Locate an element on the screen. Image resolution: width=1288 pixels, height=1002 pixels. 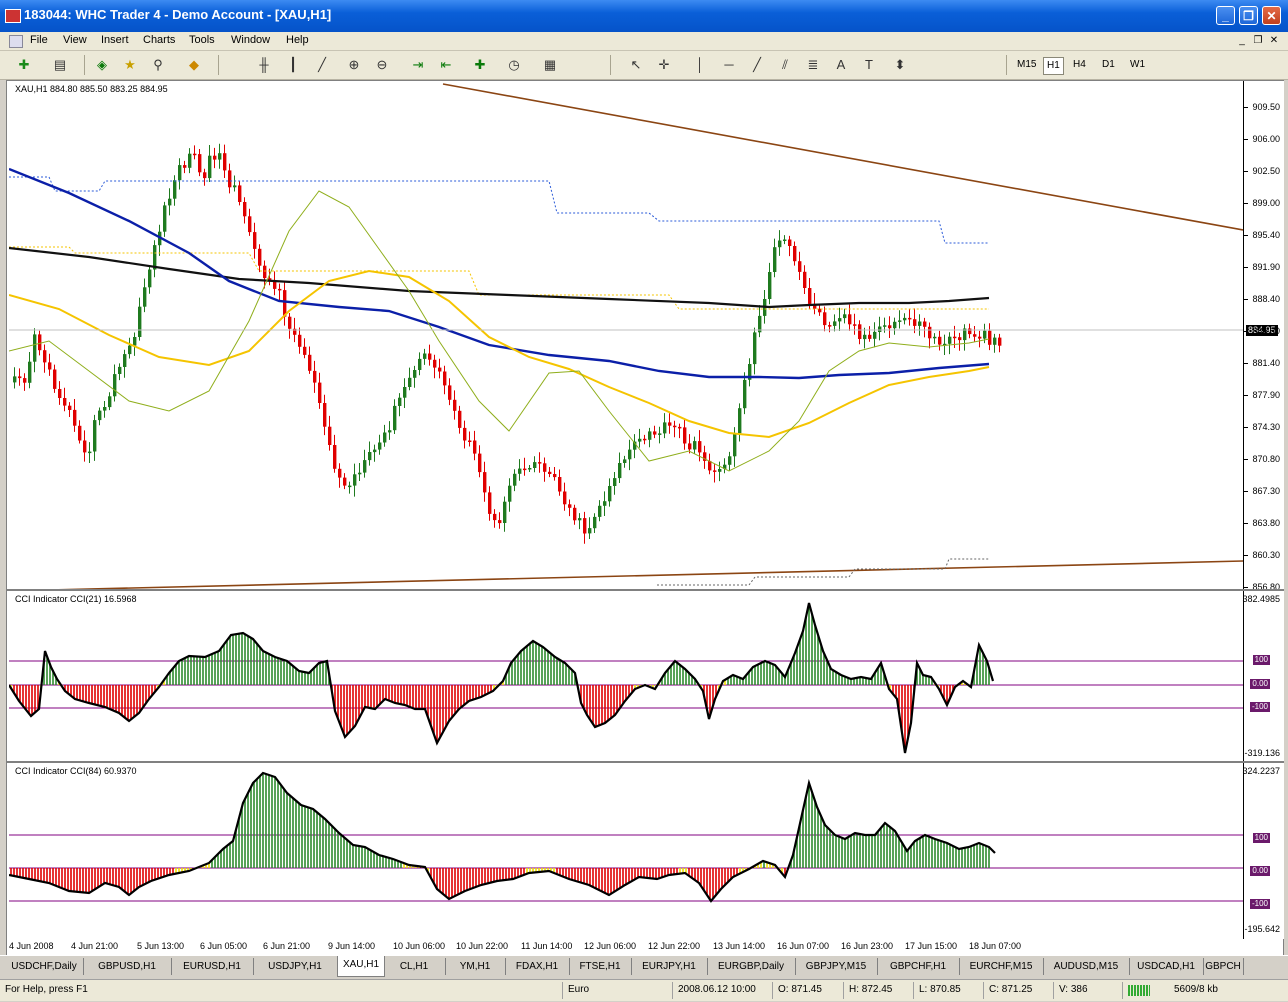
price-tick-label: 877.90 is located at coordinates (1266, 395).